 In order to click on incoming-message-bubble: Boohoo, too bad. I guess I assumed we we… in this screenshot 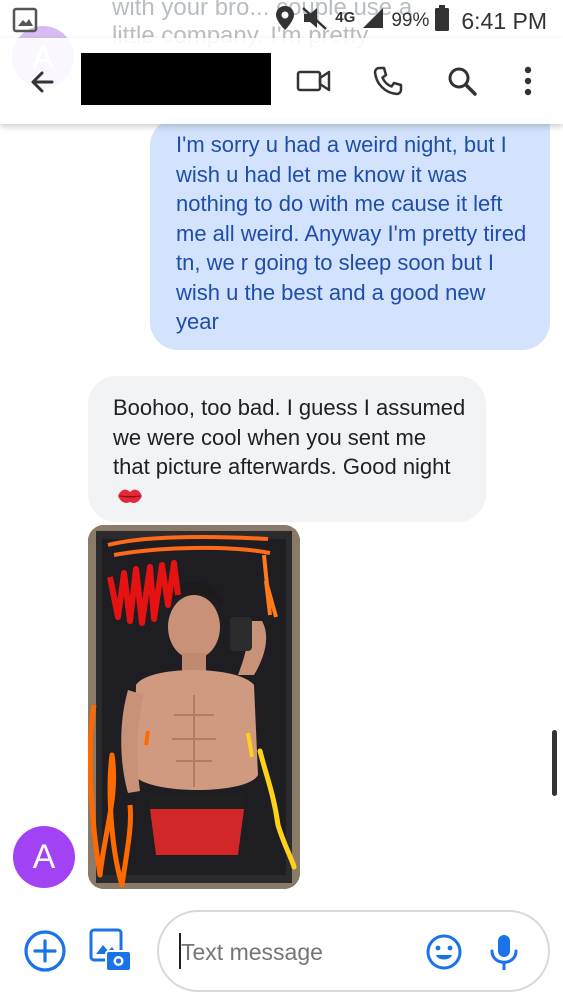, I will do `click(287, 449)`.